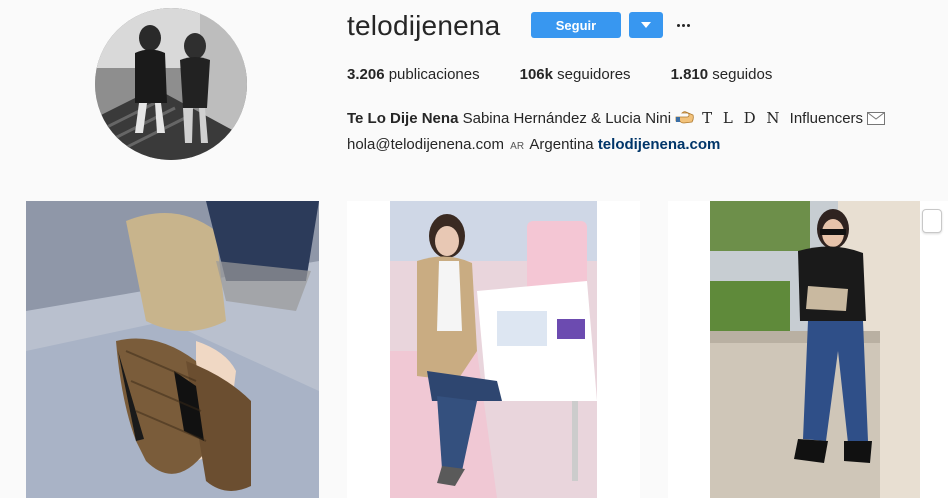 The image size is (948, 498). What do you see at coordinates (742, 74) in the screenshot?
I see `following-label: seguidos` at bounding box center [742, 74].